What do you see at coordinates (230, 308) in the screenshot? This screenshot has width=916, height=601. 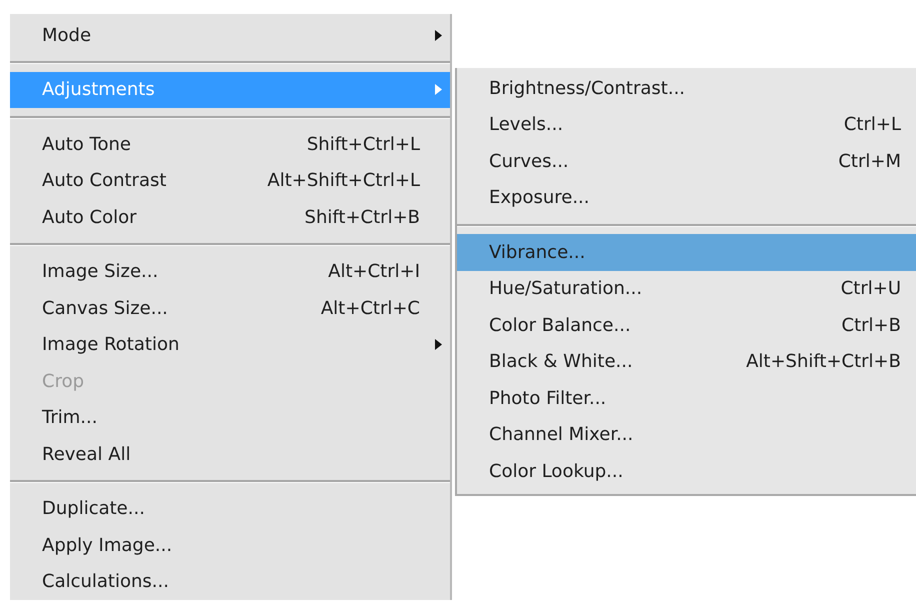 I see `menu-item: Canvas Size... Alt+Ctrl+C` at bounding box center [230, 308].